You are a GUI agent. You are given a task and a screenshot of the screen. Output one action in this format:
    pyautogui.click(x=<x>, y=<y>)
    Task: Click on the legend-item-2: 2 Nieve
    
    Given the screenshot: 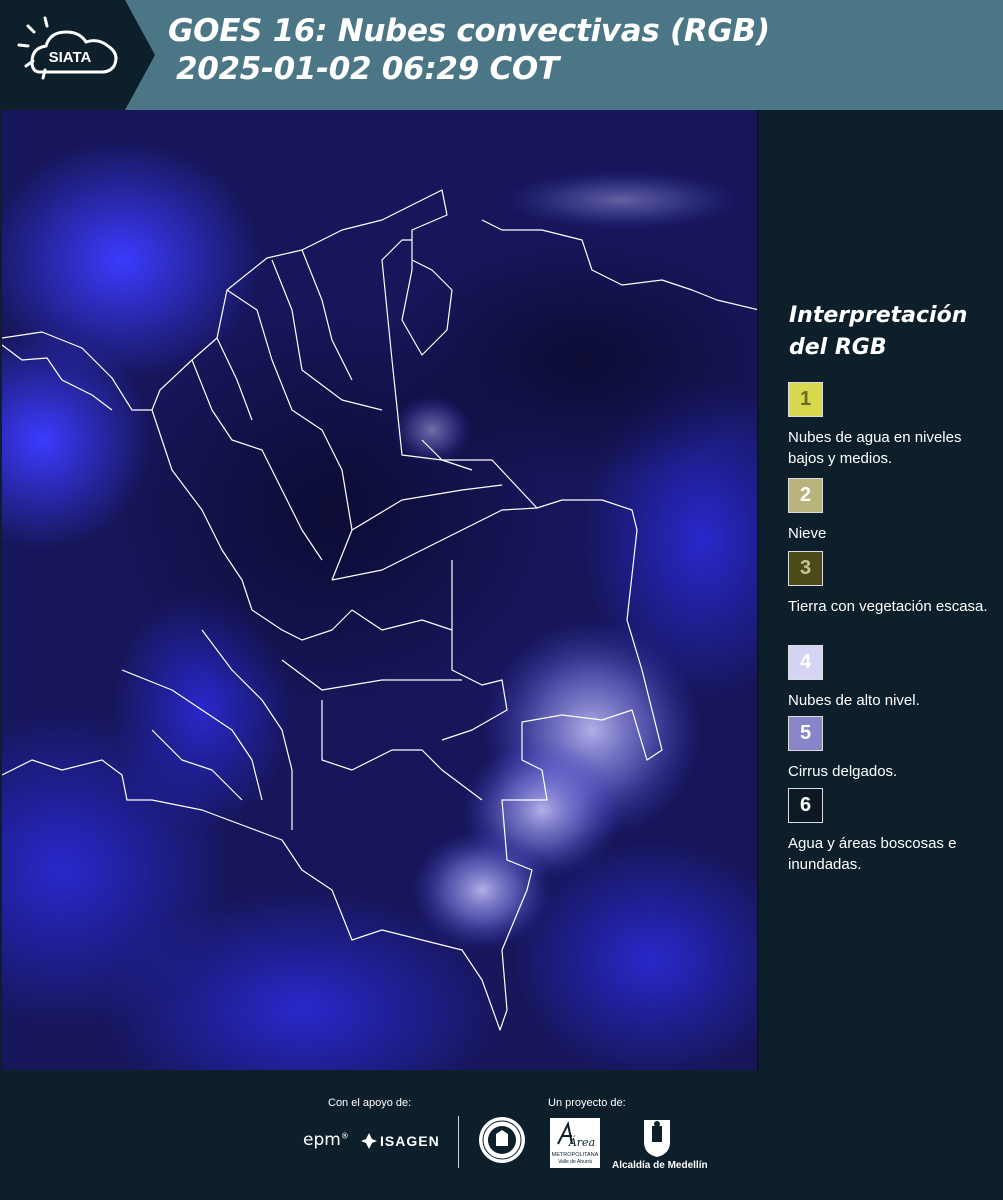 What is the action you would take?
    pyautogui.click(x=888, y=511)
    